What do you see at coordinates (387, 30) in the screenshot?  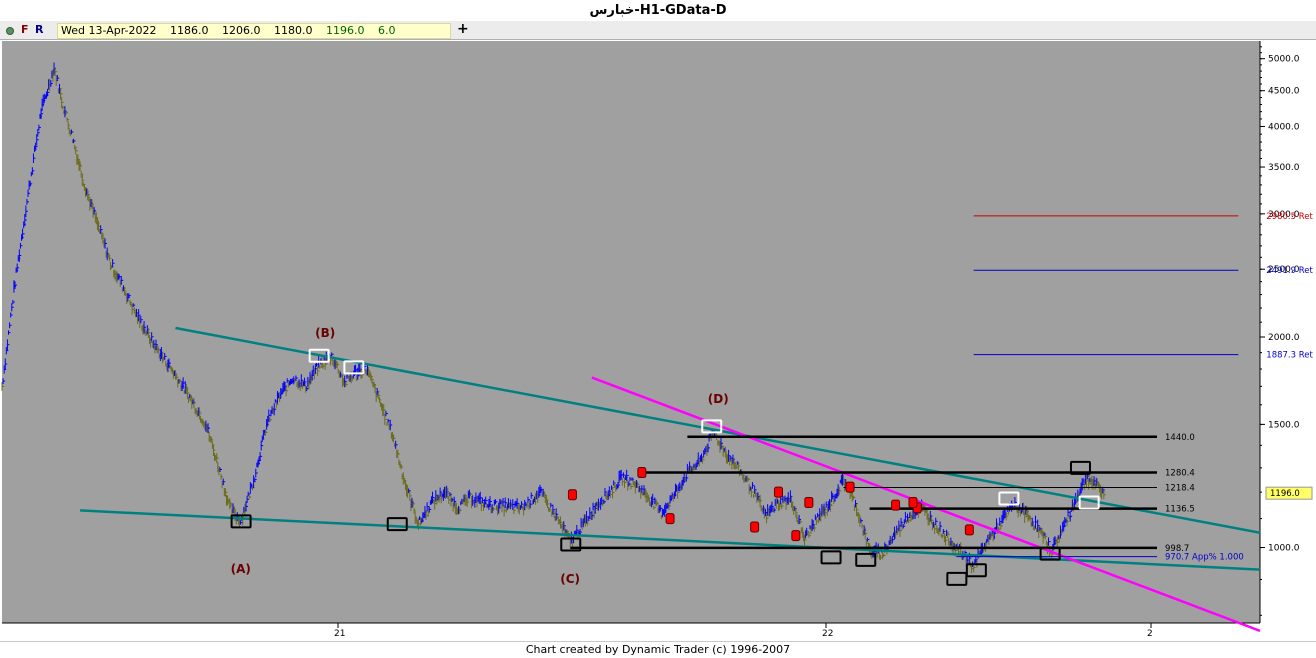 I see `quote-change: 6.0` at bounding box center [387, 30].